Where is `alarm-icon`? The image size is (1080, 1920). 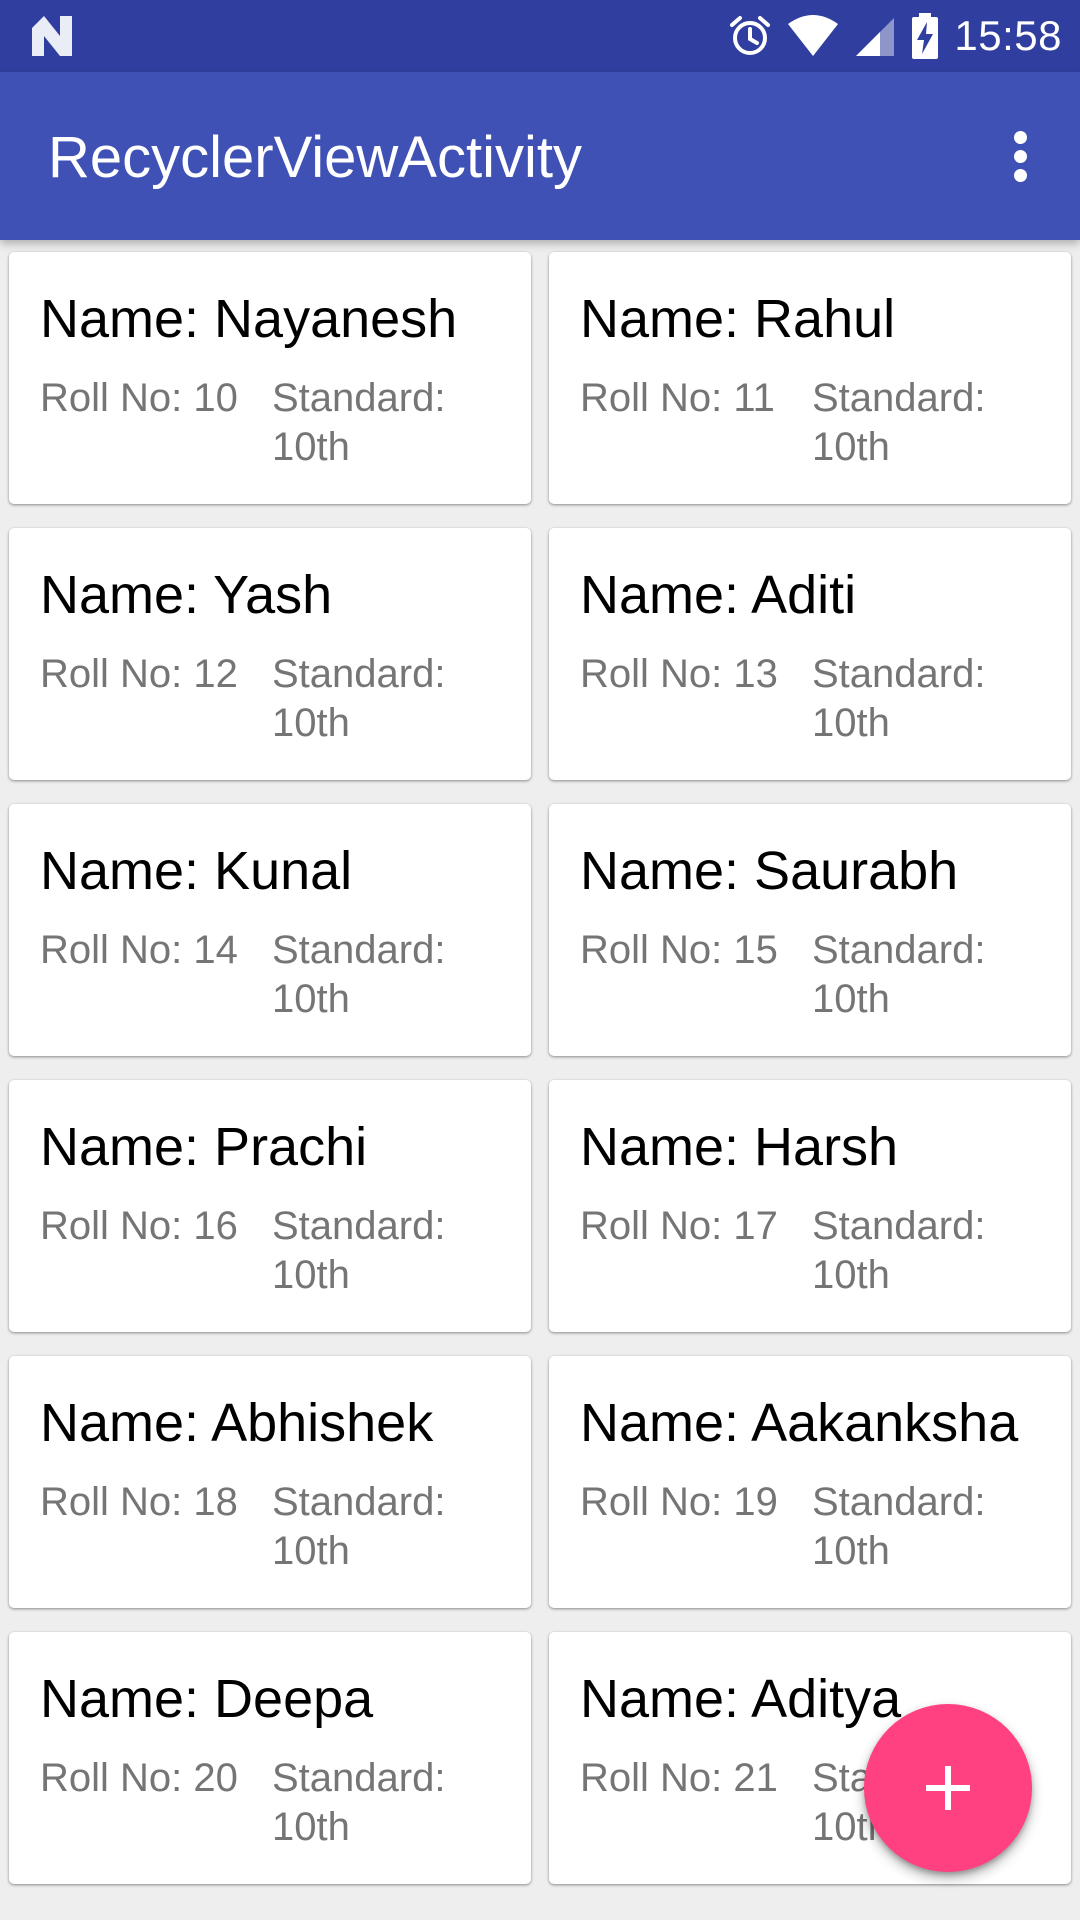 alarm-icon is located at coordinates (750, 35).